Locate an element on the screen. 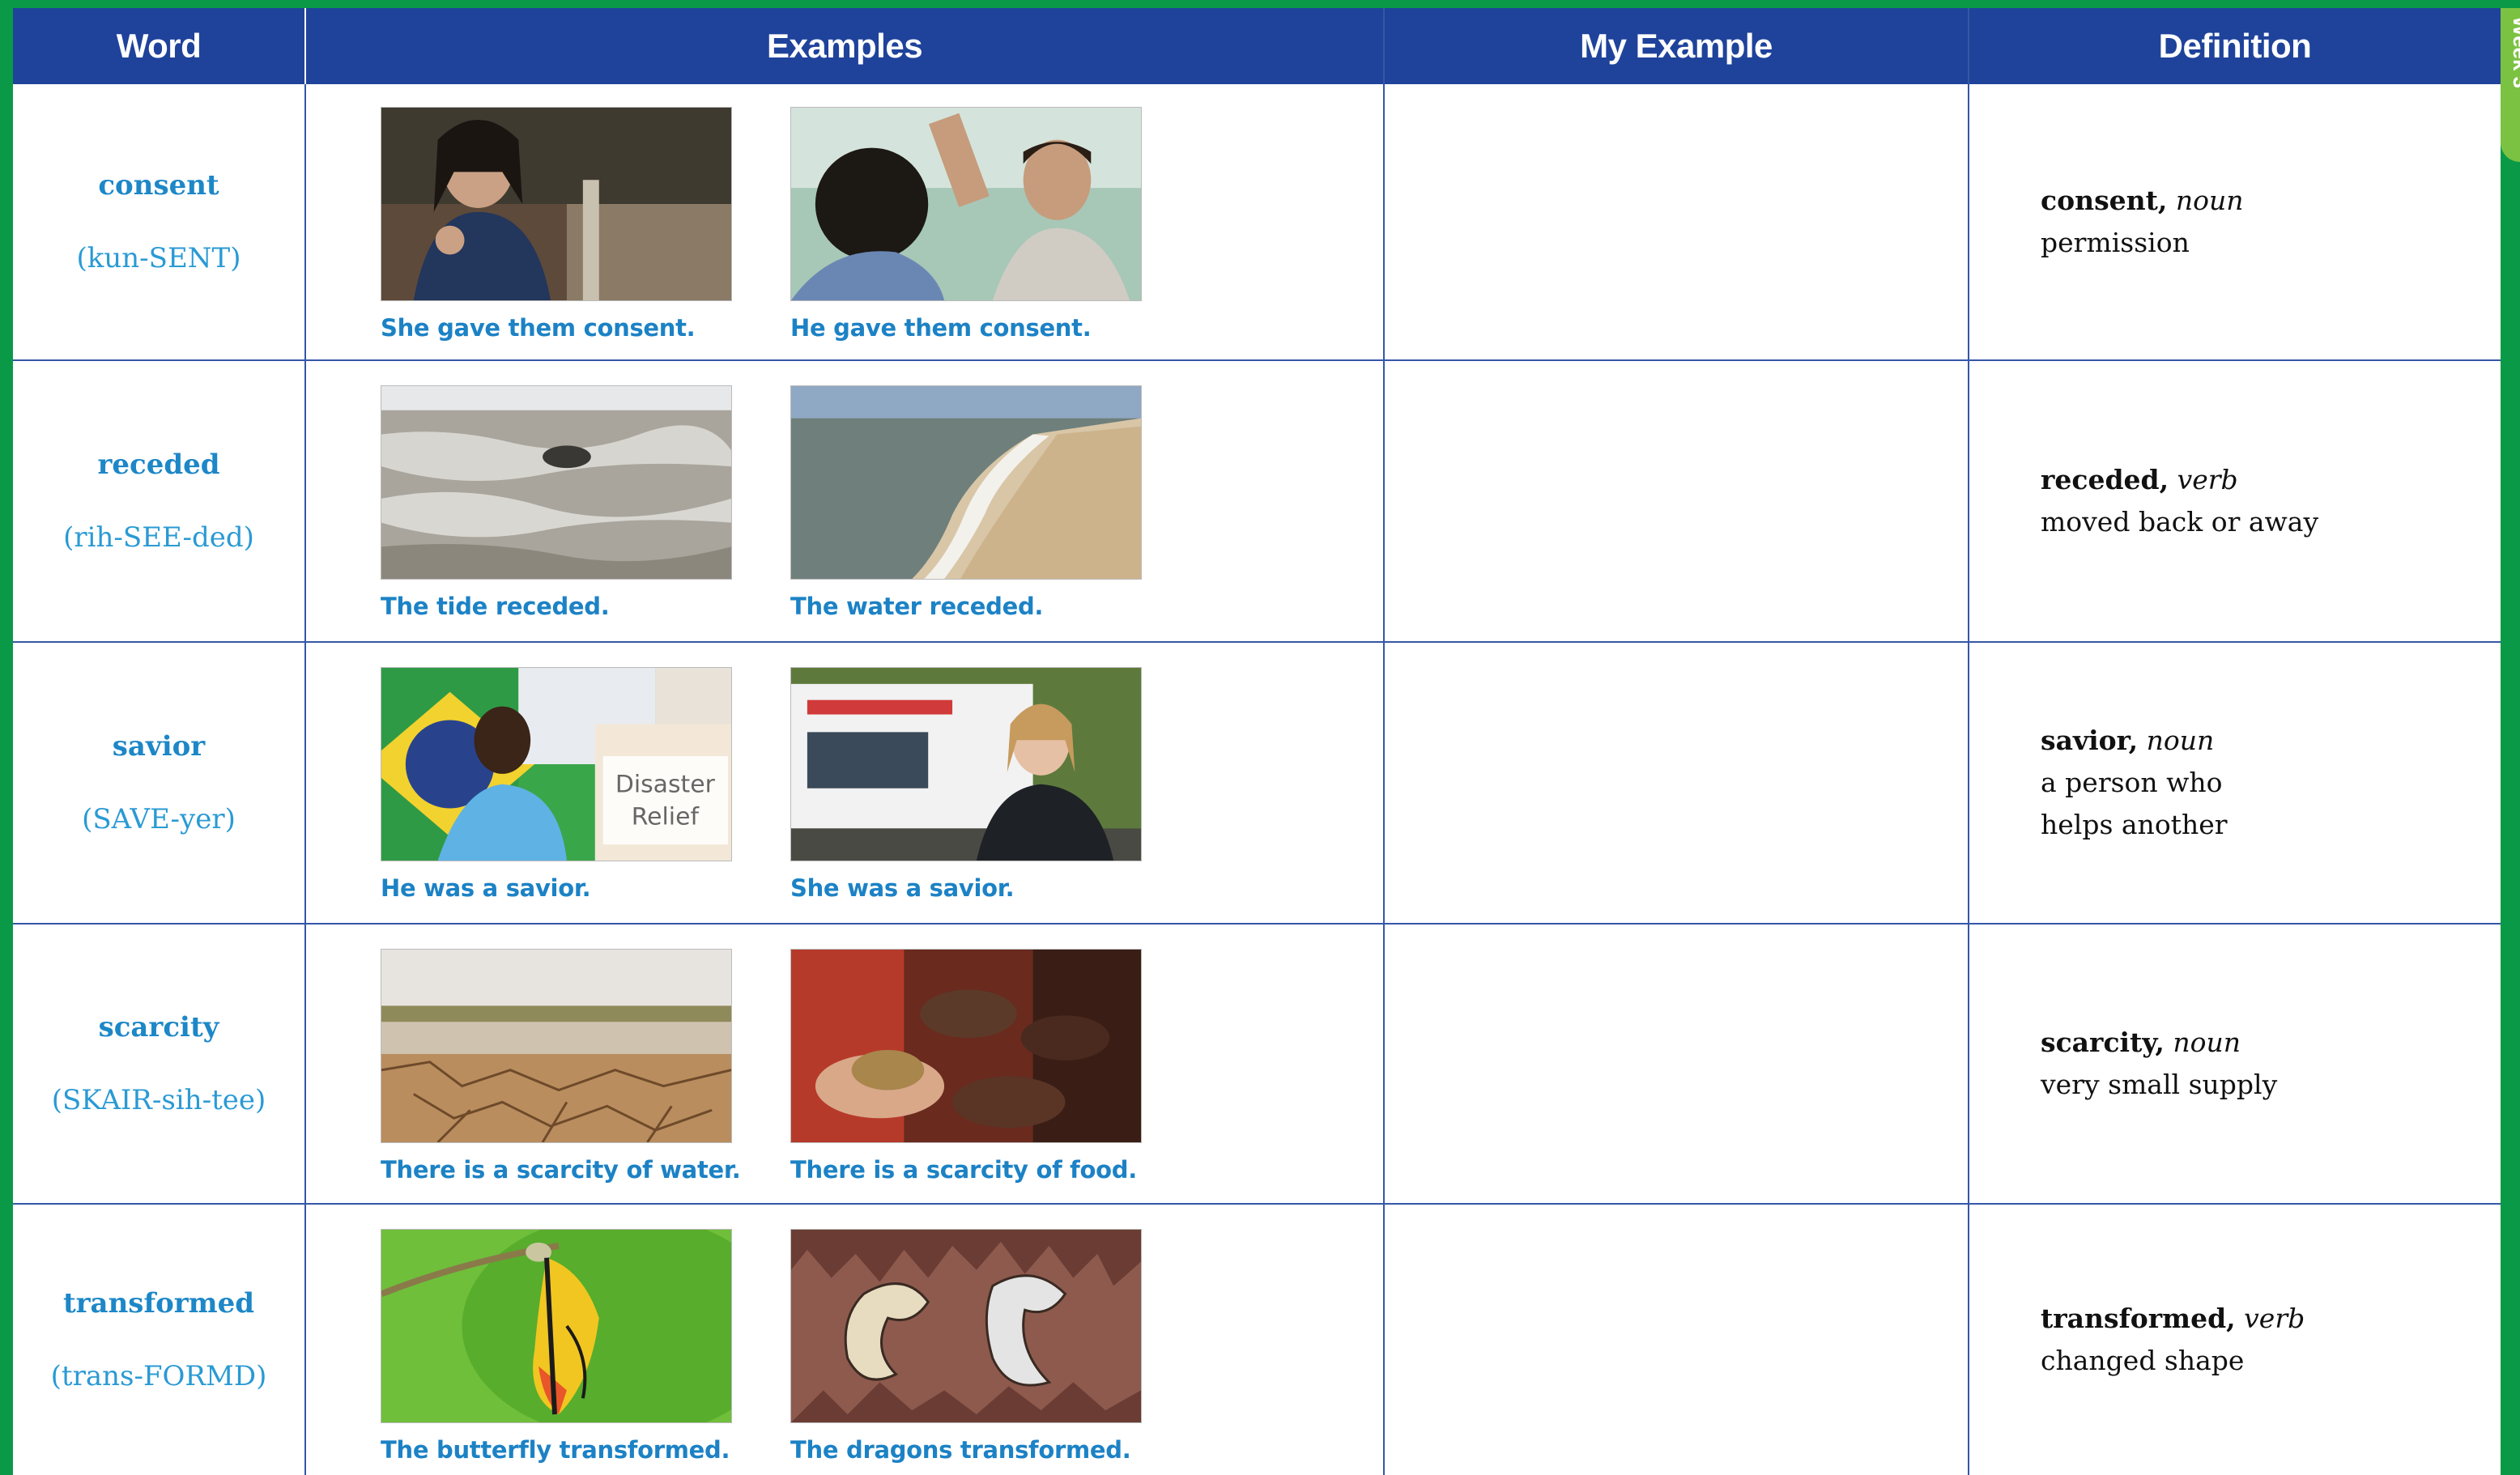  vocab-word: receded is located at coordinates (159, 464).